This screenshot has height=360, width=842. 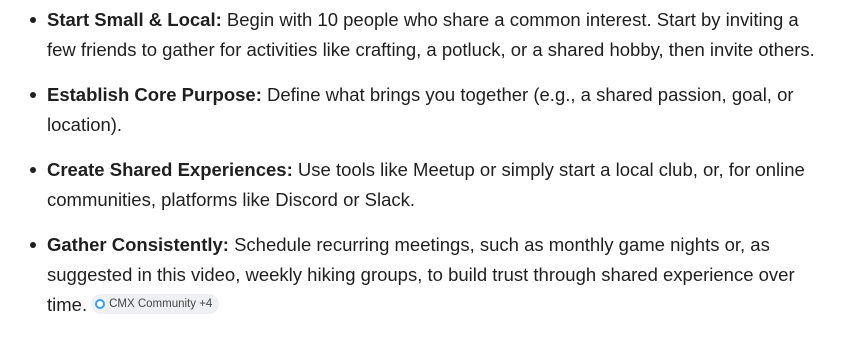 I want to click on bullet-term: Create Shared Experiences:, so click(x=170, y=169).